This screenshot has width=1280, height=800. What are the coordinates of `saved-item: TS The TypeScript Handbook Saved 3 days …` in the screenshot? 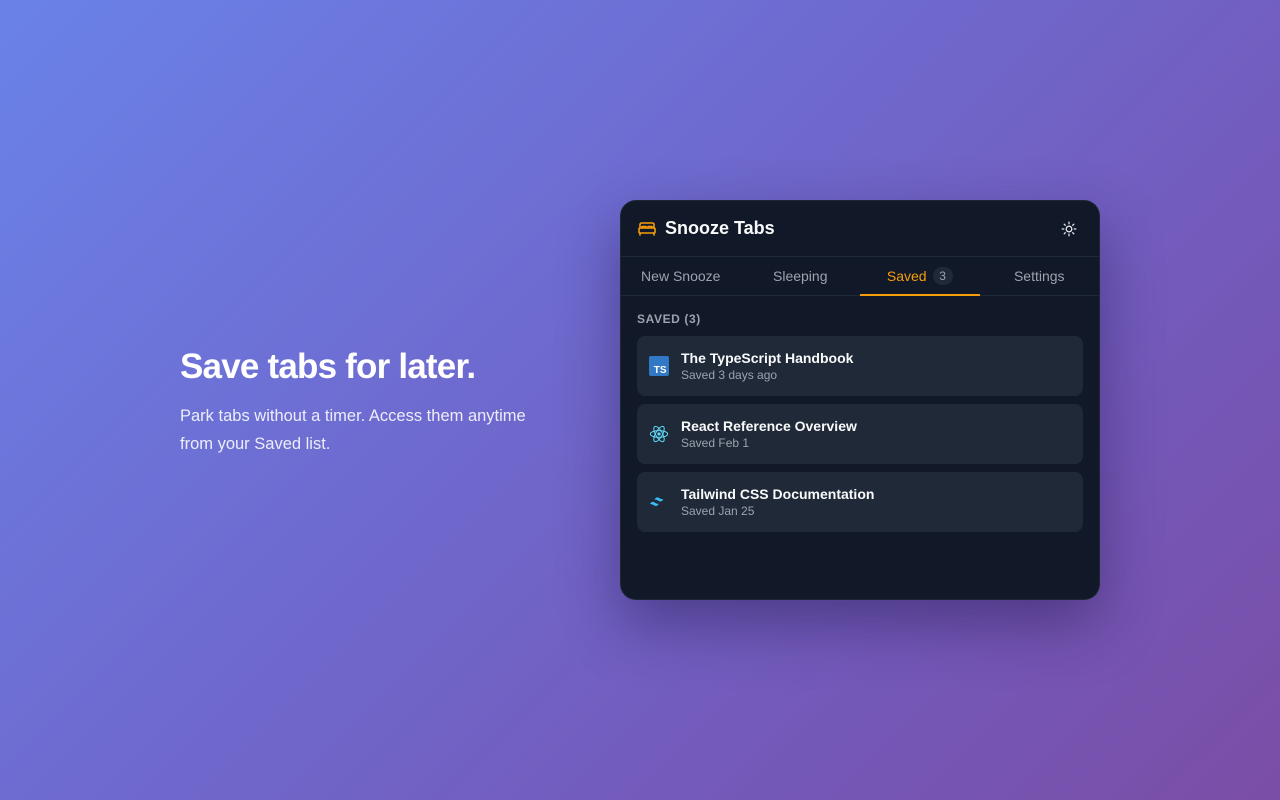 It's located at (860, 366).